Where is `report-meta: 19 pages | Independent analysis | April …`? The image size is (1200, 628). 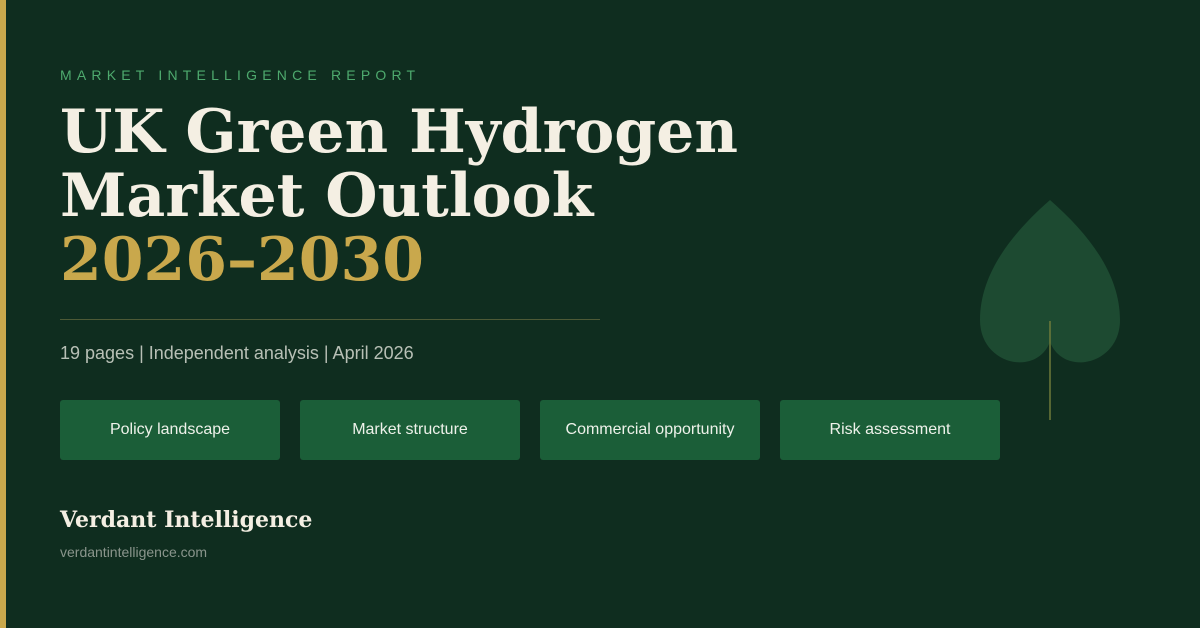
report-meta: 19 pages | Independent analysis | April … is located at coordinates (237, 353).